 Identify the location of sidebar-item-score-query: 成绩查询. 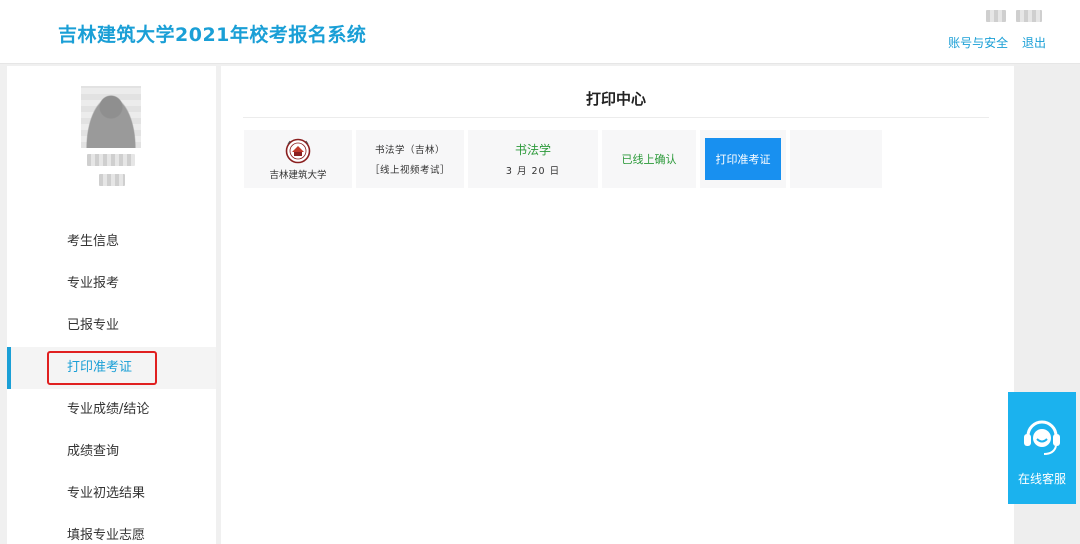
(111, 452).